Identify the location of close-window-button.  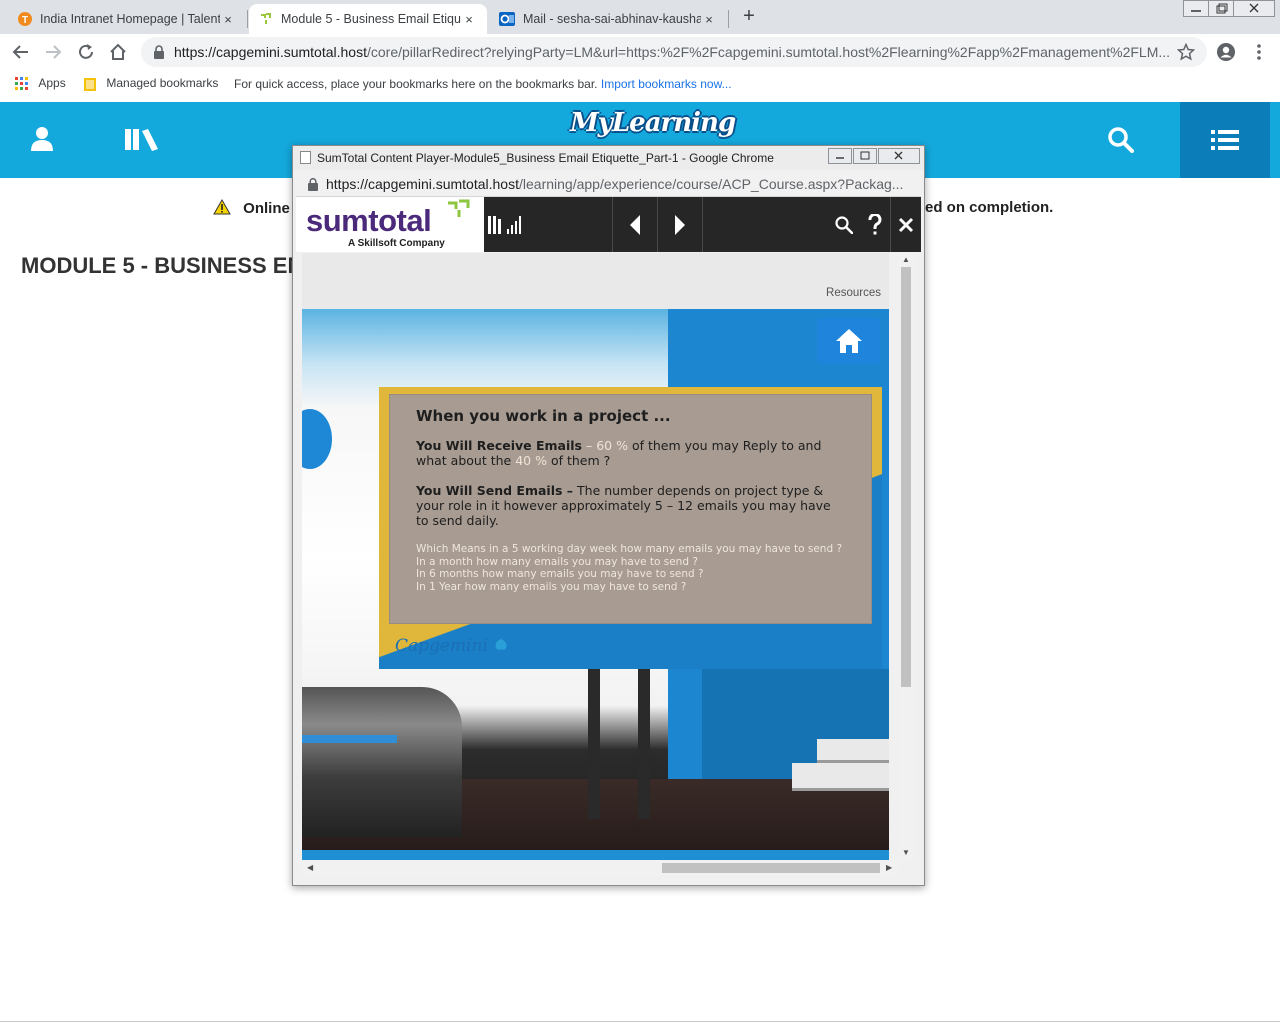
(1254, 8).